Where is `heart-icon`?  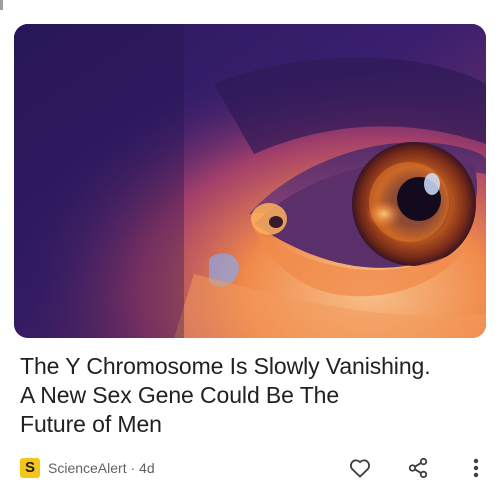 heart-icon is located at coordinates (360, 468).